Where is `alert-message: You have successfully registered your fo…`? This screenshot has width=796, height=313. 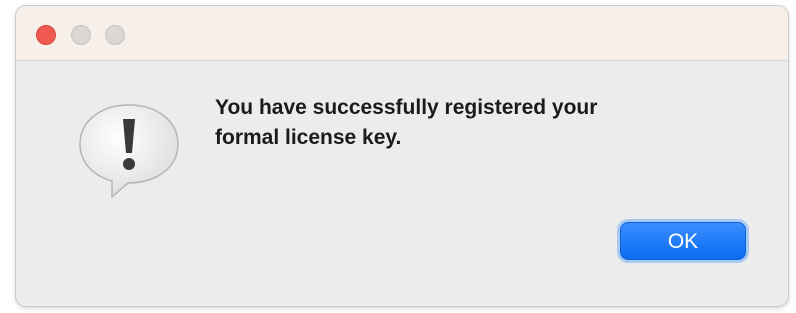
alert-message: You have successfully registered your fo… is located at coordinates (406, 122).